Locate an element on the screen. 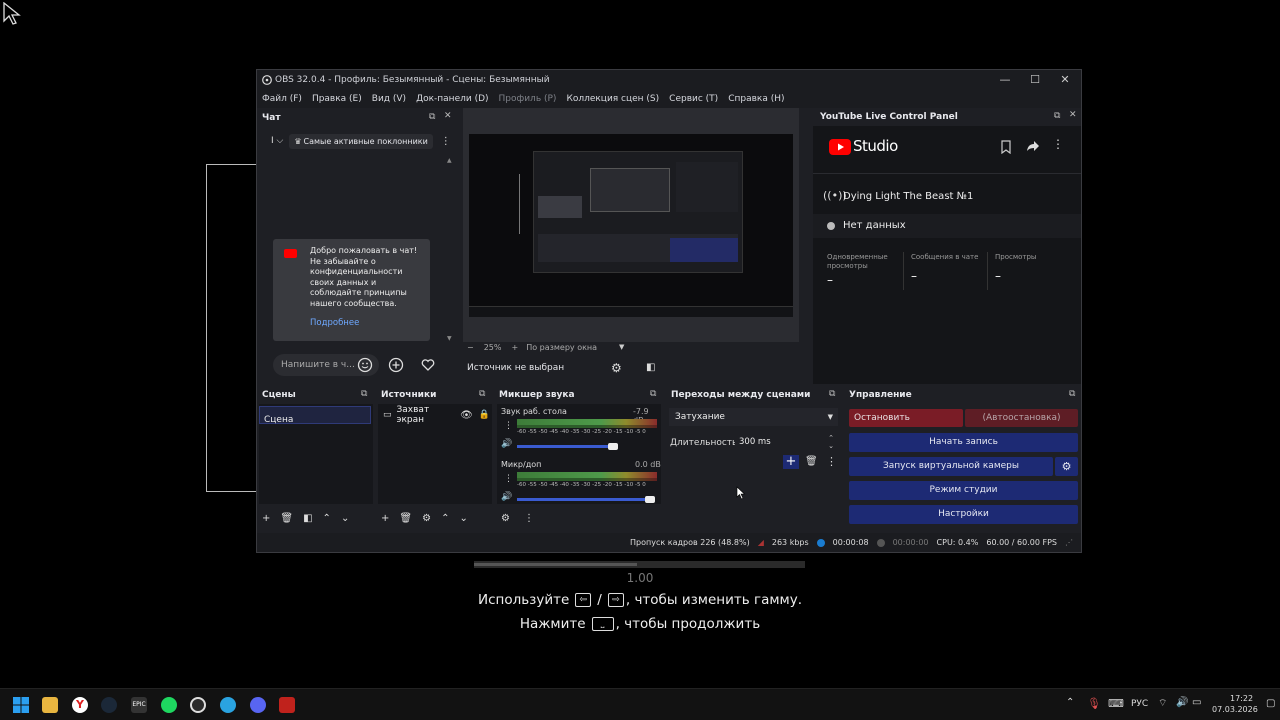  menu-file: Файл (F) is located at coordinates (282, 99).